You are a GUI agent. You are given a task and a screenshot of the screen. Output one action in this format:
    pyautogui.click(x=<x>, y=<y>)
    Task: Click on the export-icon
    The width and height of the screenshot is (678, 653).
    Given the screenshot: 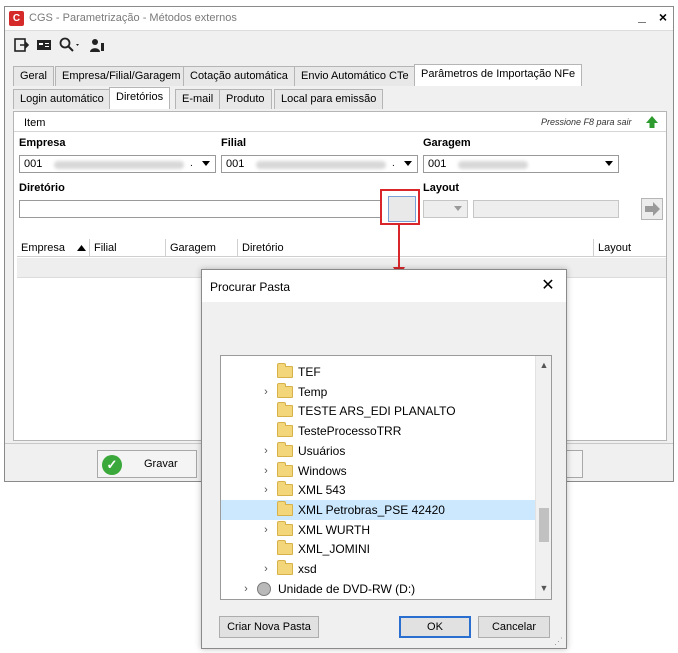 What is the action you would take?
    pyautogui.click(x=21, y=46)
    